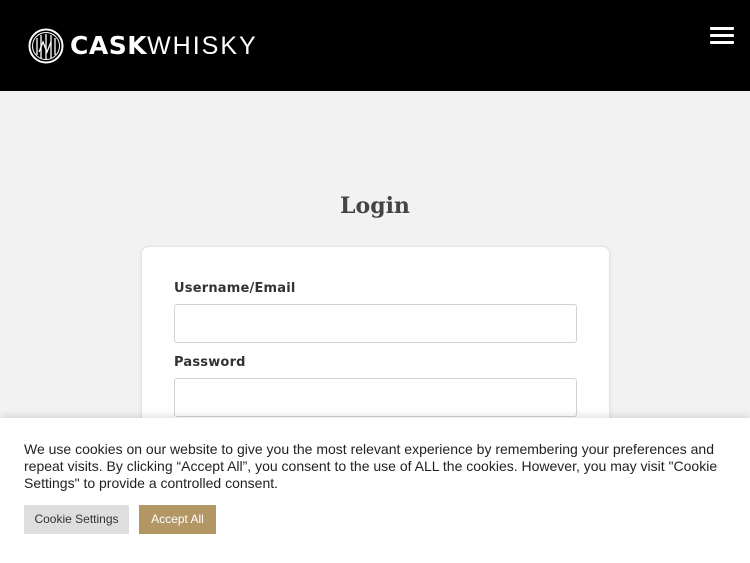 This screenshot has width=750, height=563. What do you see at coordinates (202, 46) in the screenshot?
I see `brand-name-light: WHISKY` at bounding box center [202, 46].